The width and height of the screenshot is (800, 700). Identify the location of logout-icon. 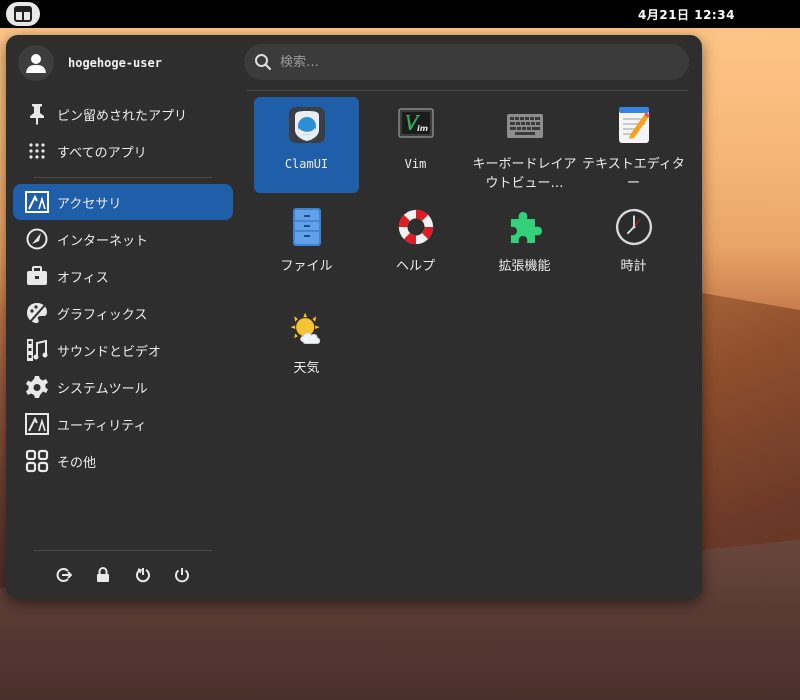
(64, 575).